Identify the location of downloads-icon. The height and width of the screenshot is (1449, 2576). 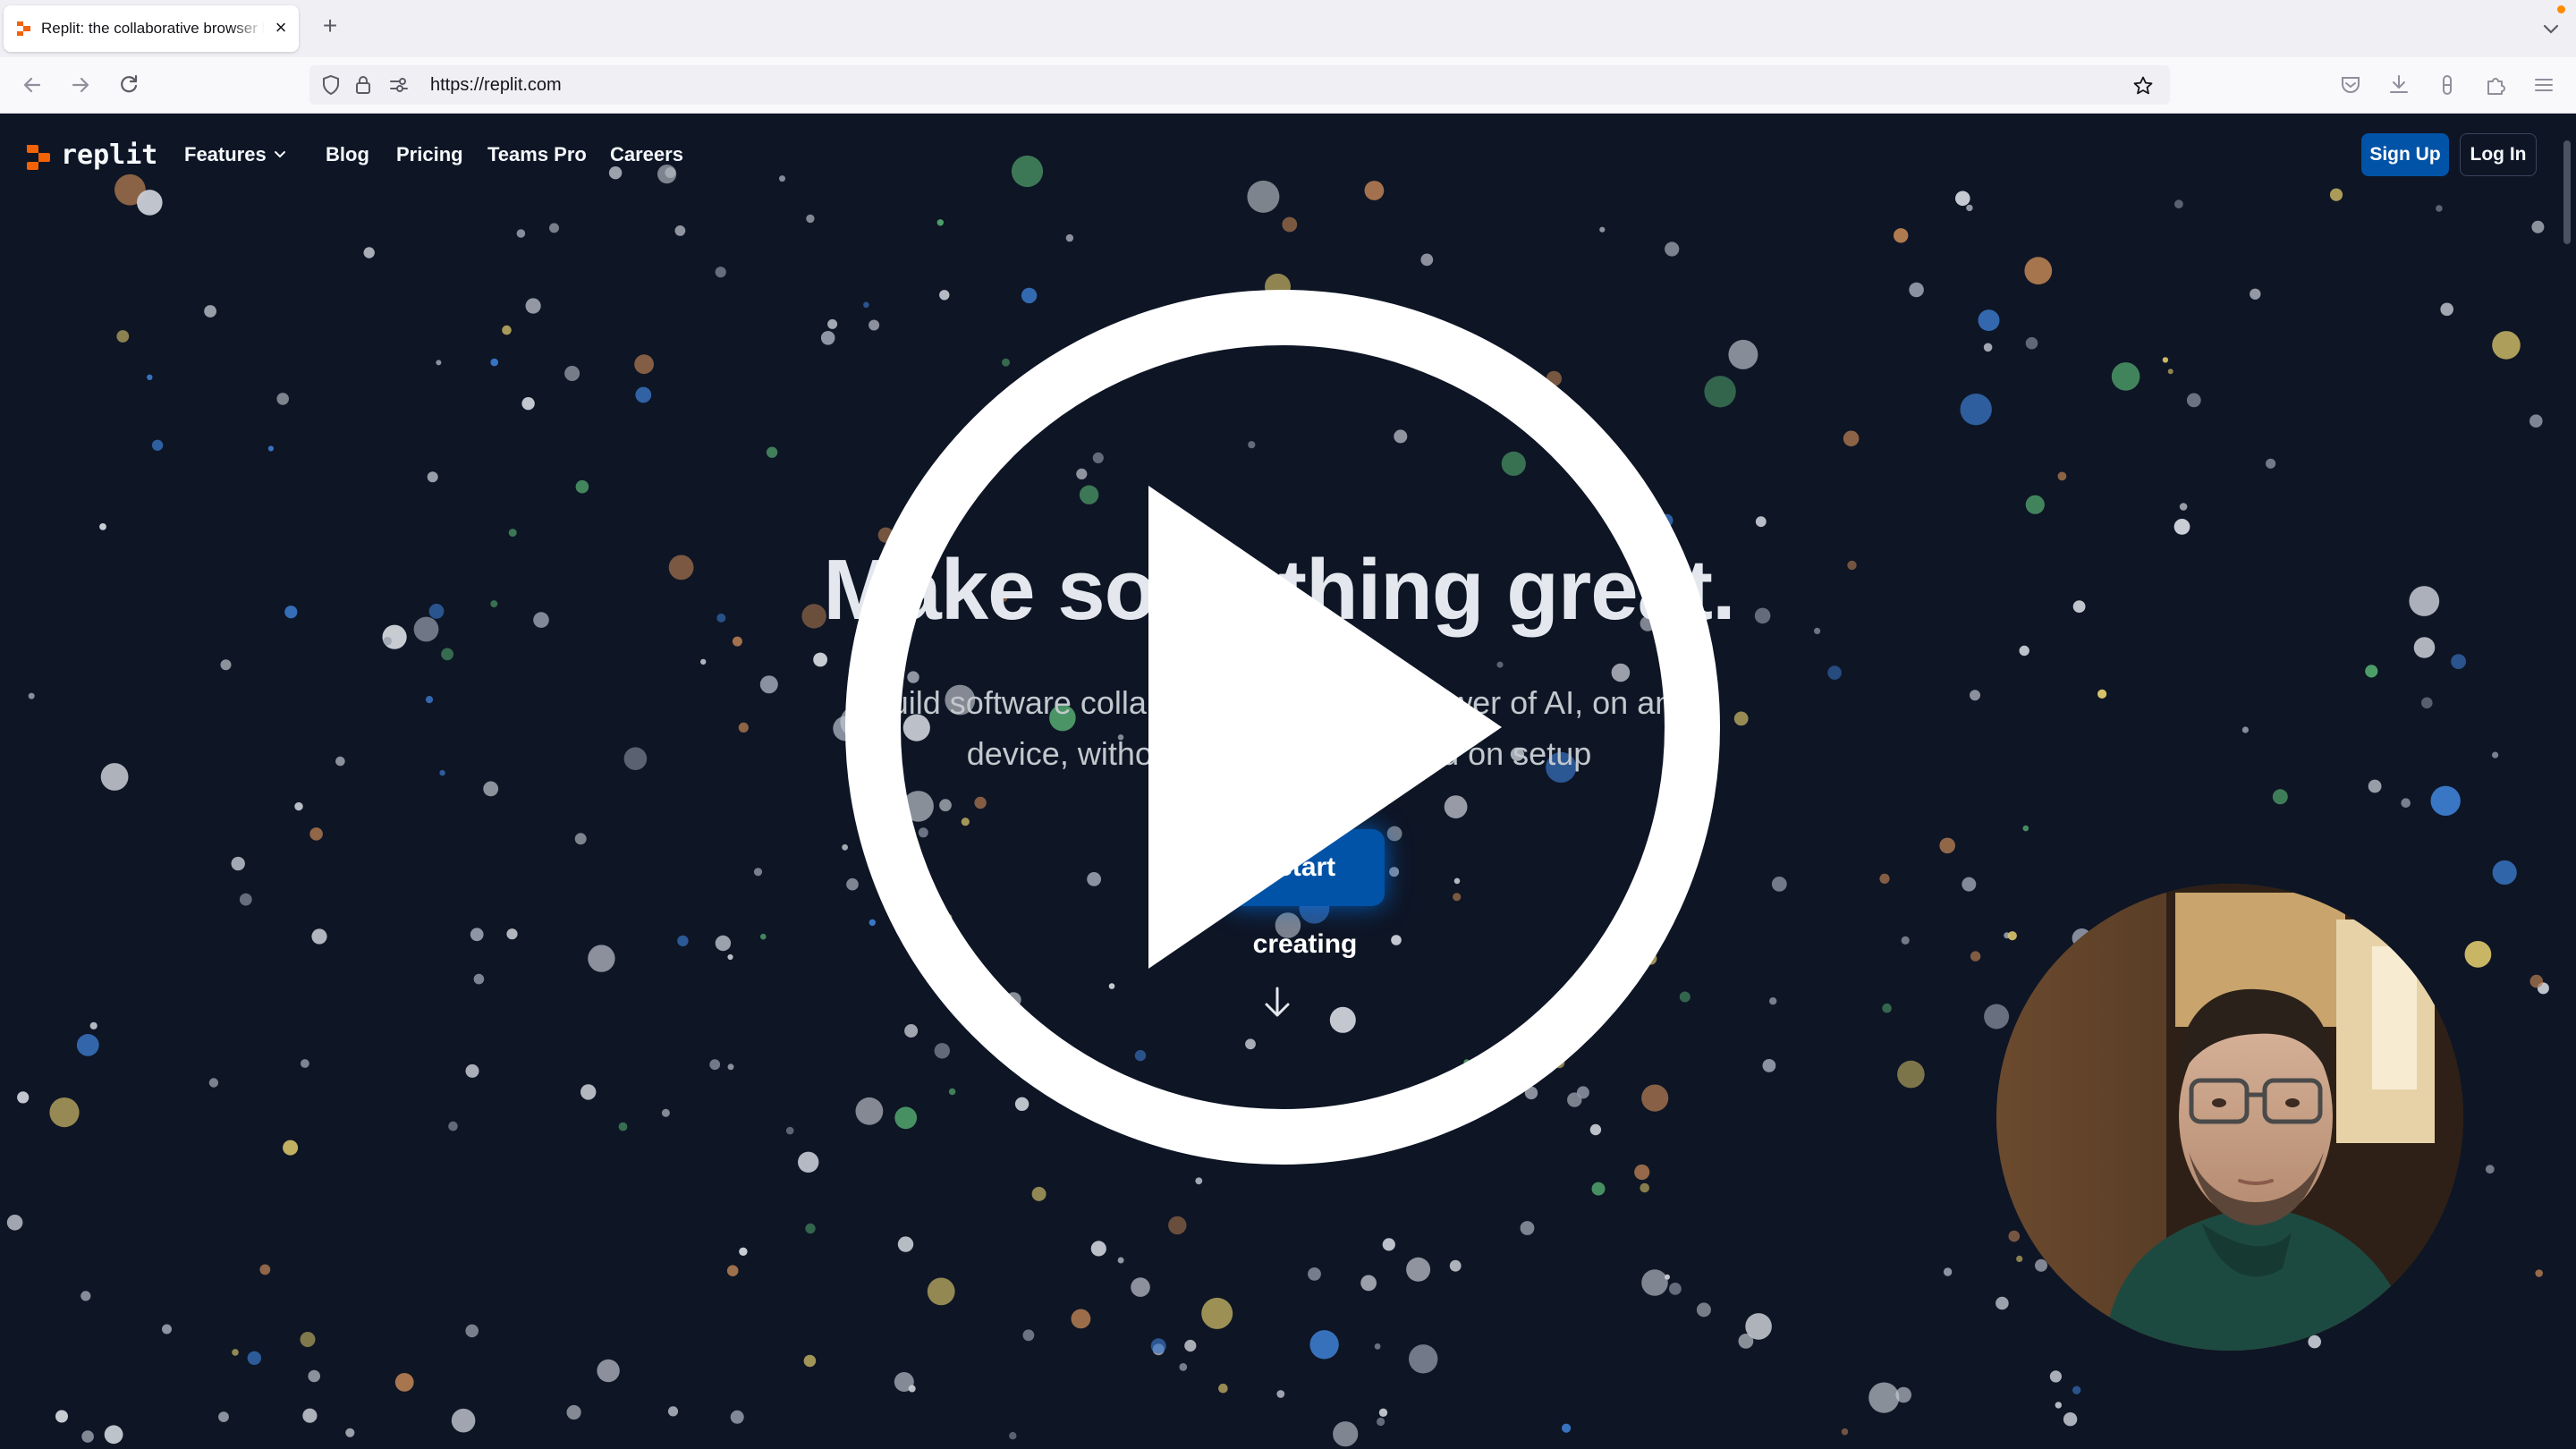
(2398, 84).